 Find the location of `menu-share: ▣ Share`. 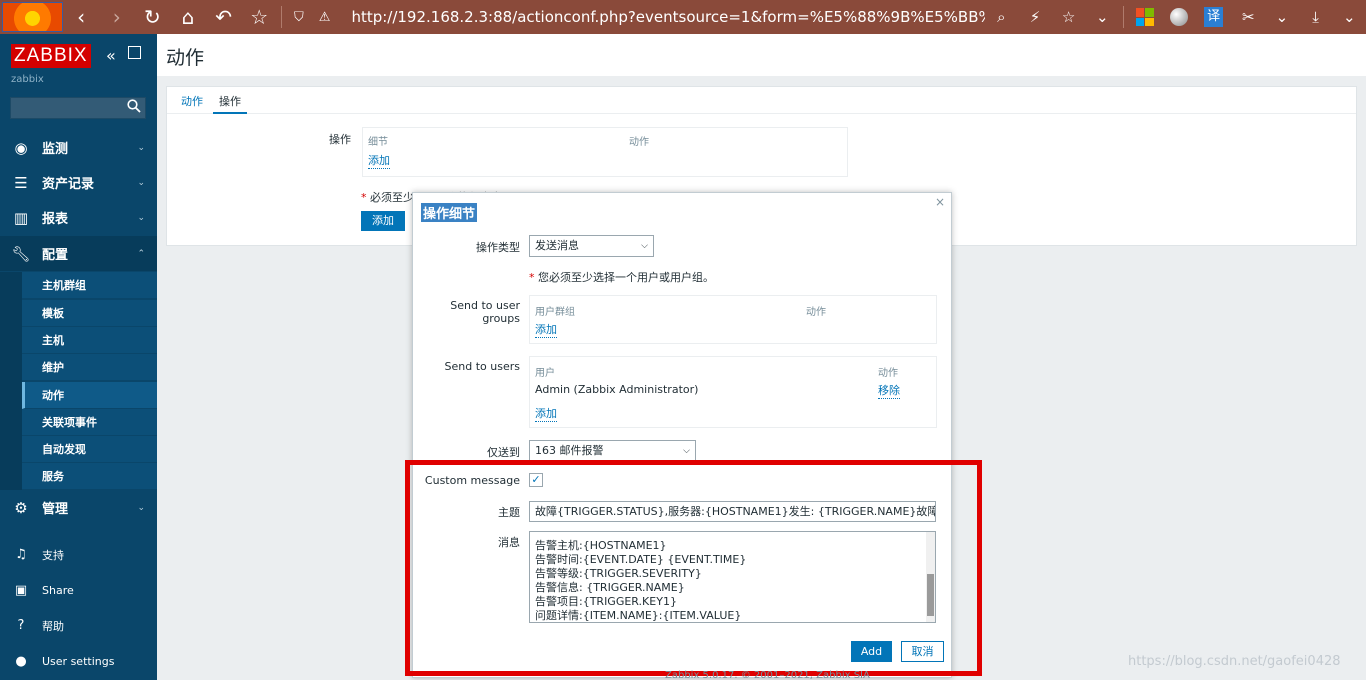

menu-share: ▣ Share is located at coordinates (78, 590).